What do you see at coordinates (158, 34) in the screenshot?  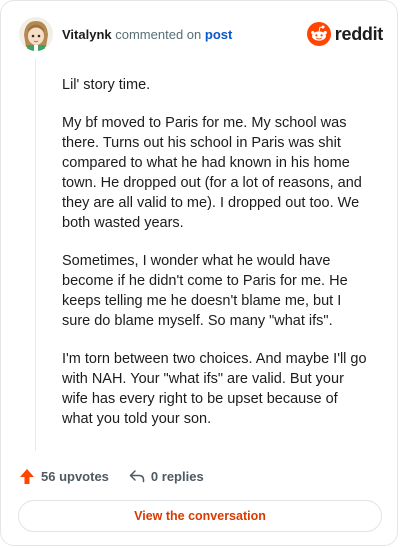 I see `commented-on-text: commented on` at bounding box center [158, 34].